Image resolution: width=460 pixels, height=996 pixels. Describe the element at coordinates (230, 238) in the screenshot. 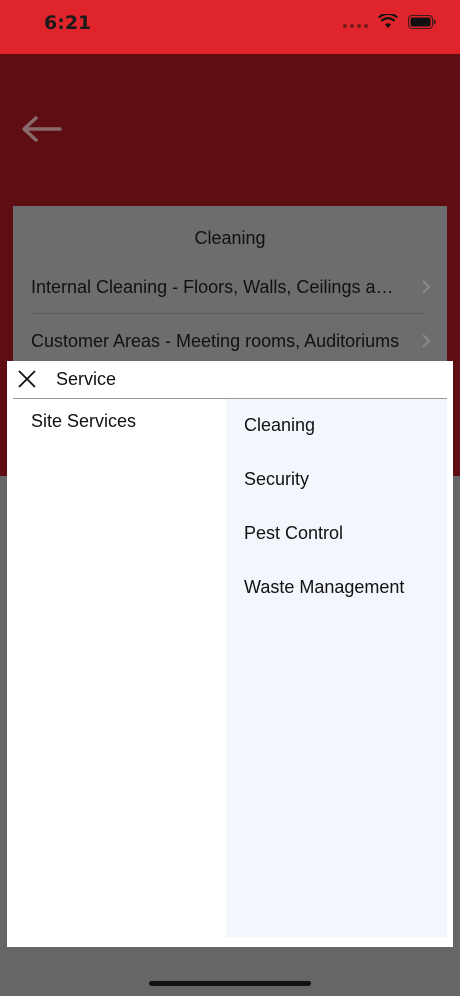

I see `background-card-title: Cleaning` at that location.